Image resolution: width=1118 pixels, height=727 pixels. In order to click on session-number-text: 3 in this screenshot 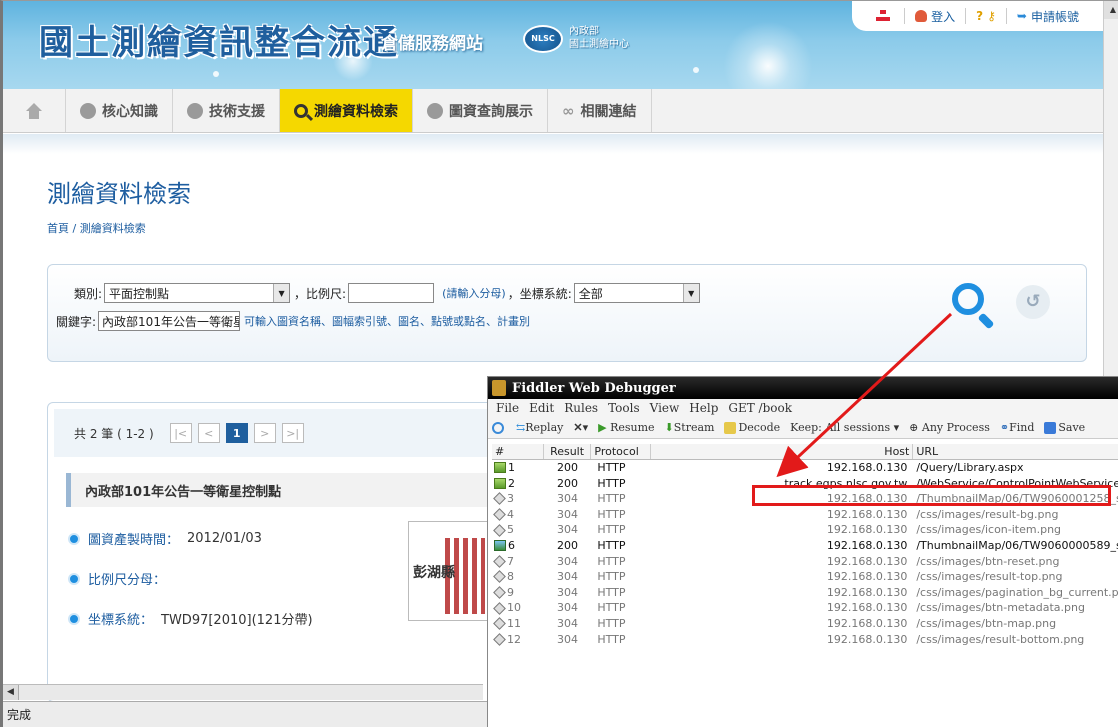, I will do `click(510, 499)`.